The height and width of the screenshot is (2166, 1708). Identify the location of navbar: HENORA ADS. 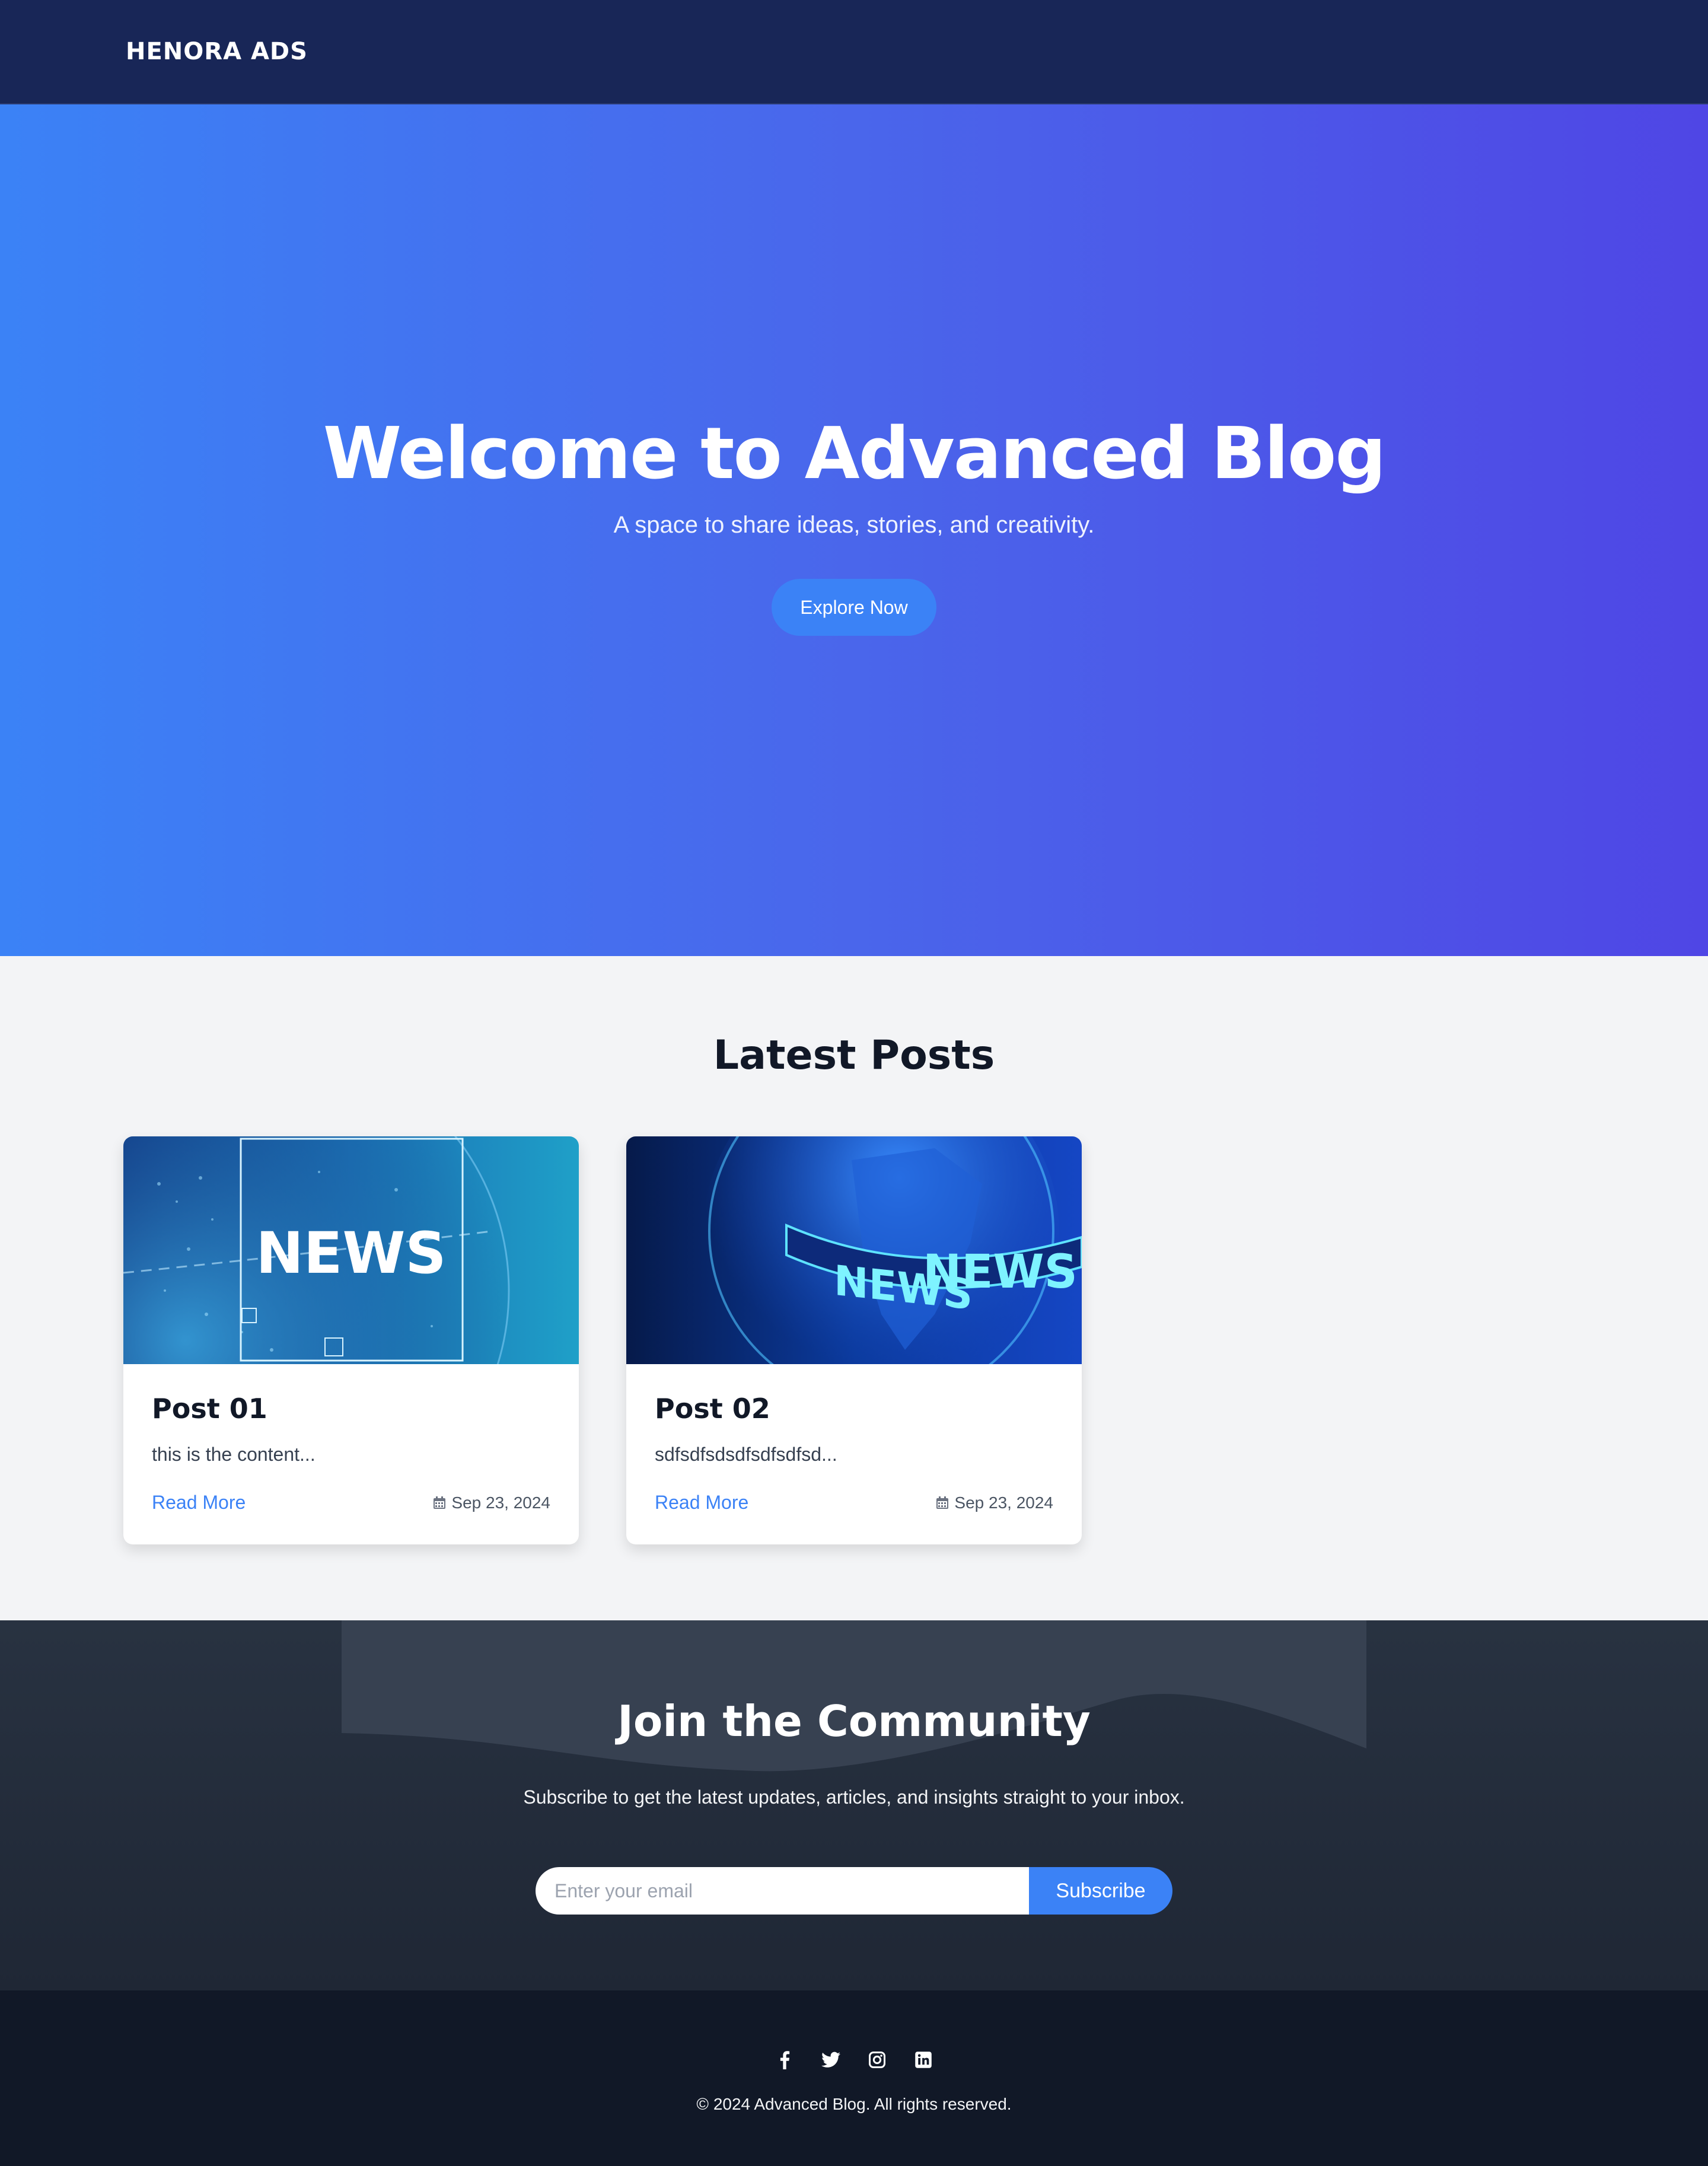
(854, 52).